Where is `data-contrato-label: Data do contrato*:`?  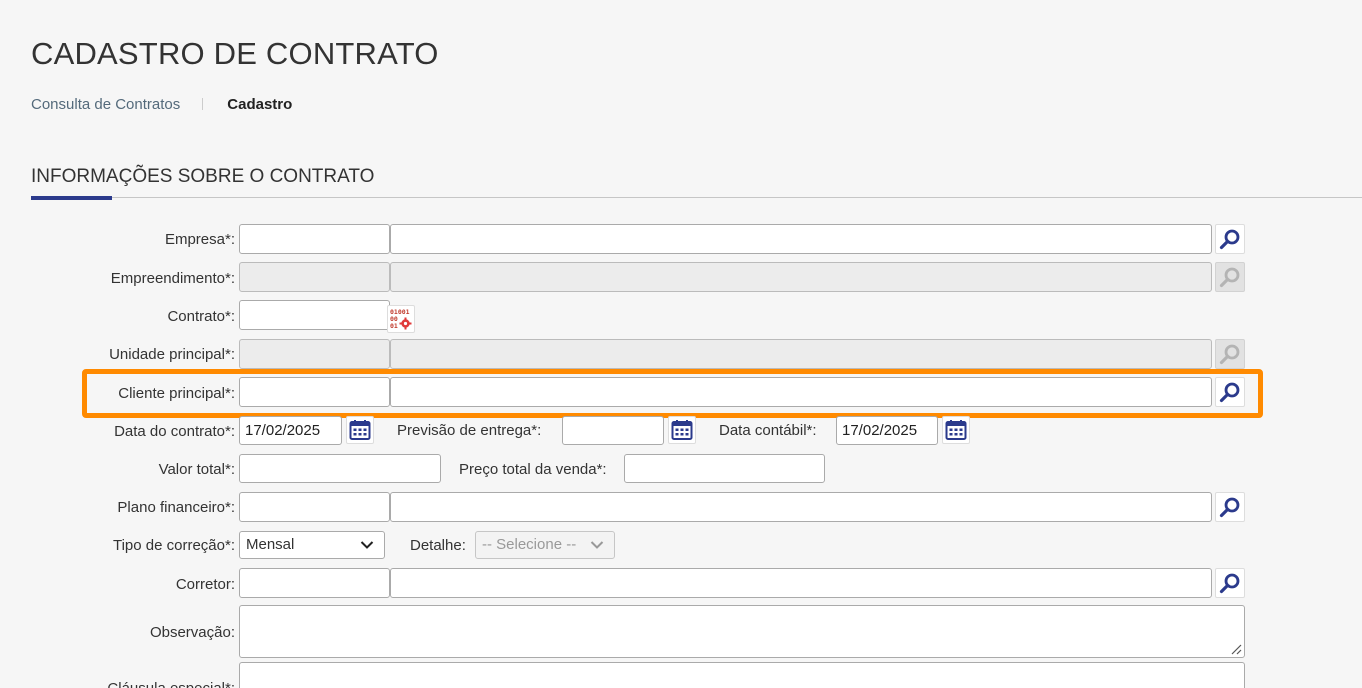
data-contrato-label: Data do contrato*: is located at coordinates (174, 431).